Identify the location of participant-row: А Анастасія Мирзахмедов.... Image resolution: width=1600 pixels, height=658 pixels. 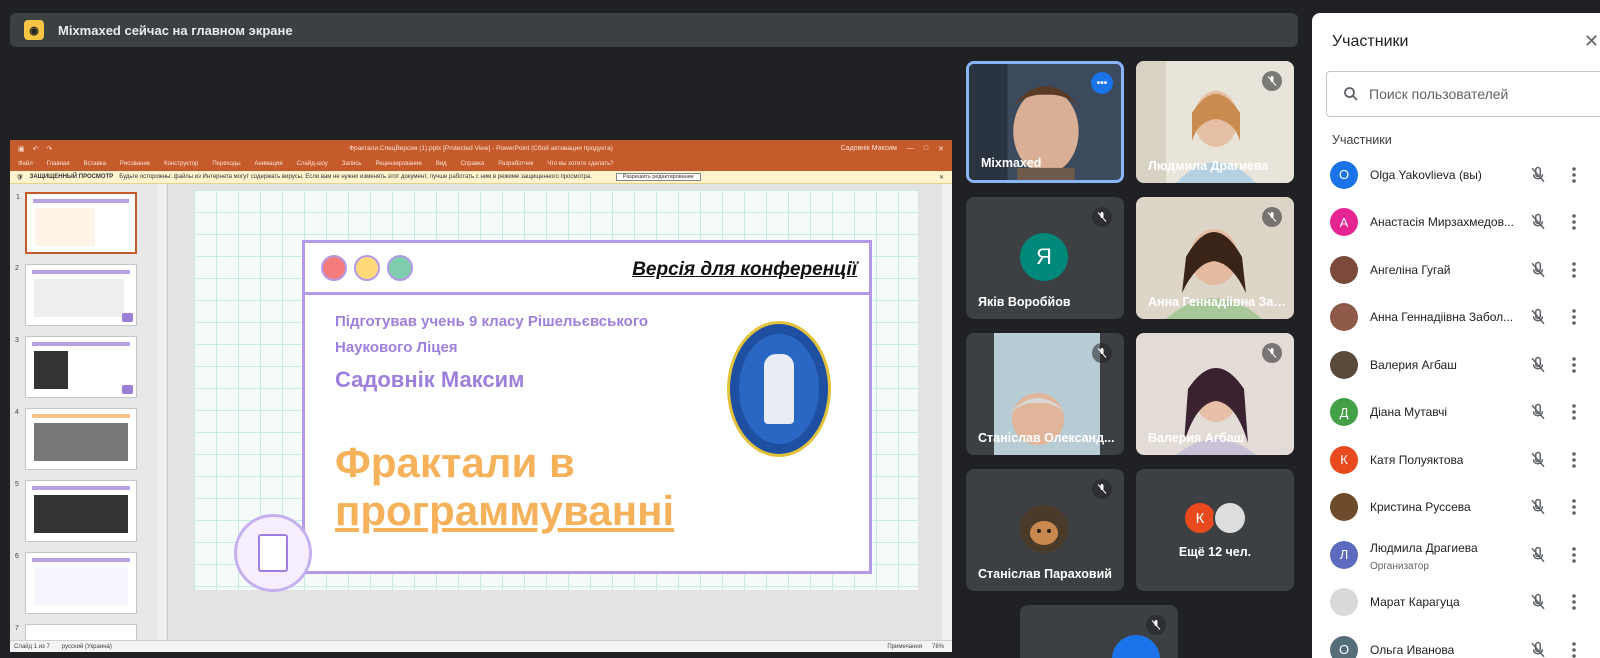
(1456, 223).